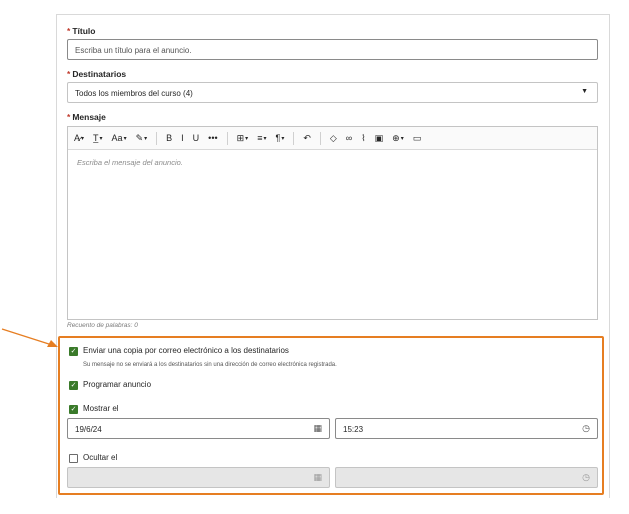 This screenshot has height=514, width=629. I want to click on title-input: Escriba un título para el anuncio., so click(332, 49).